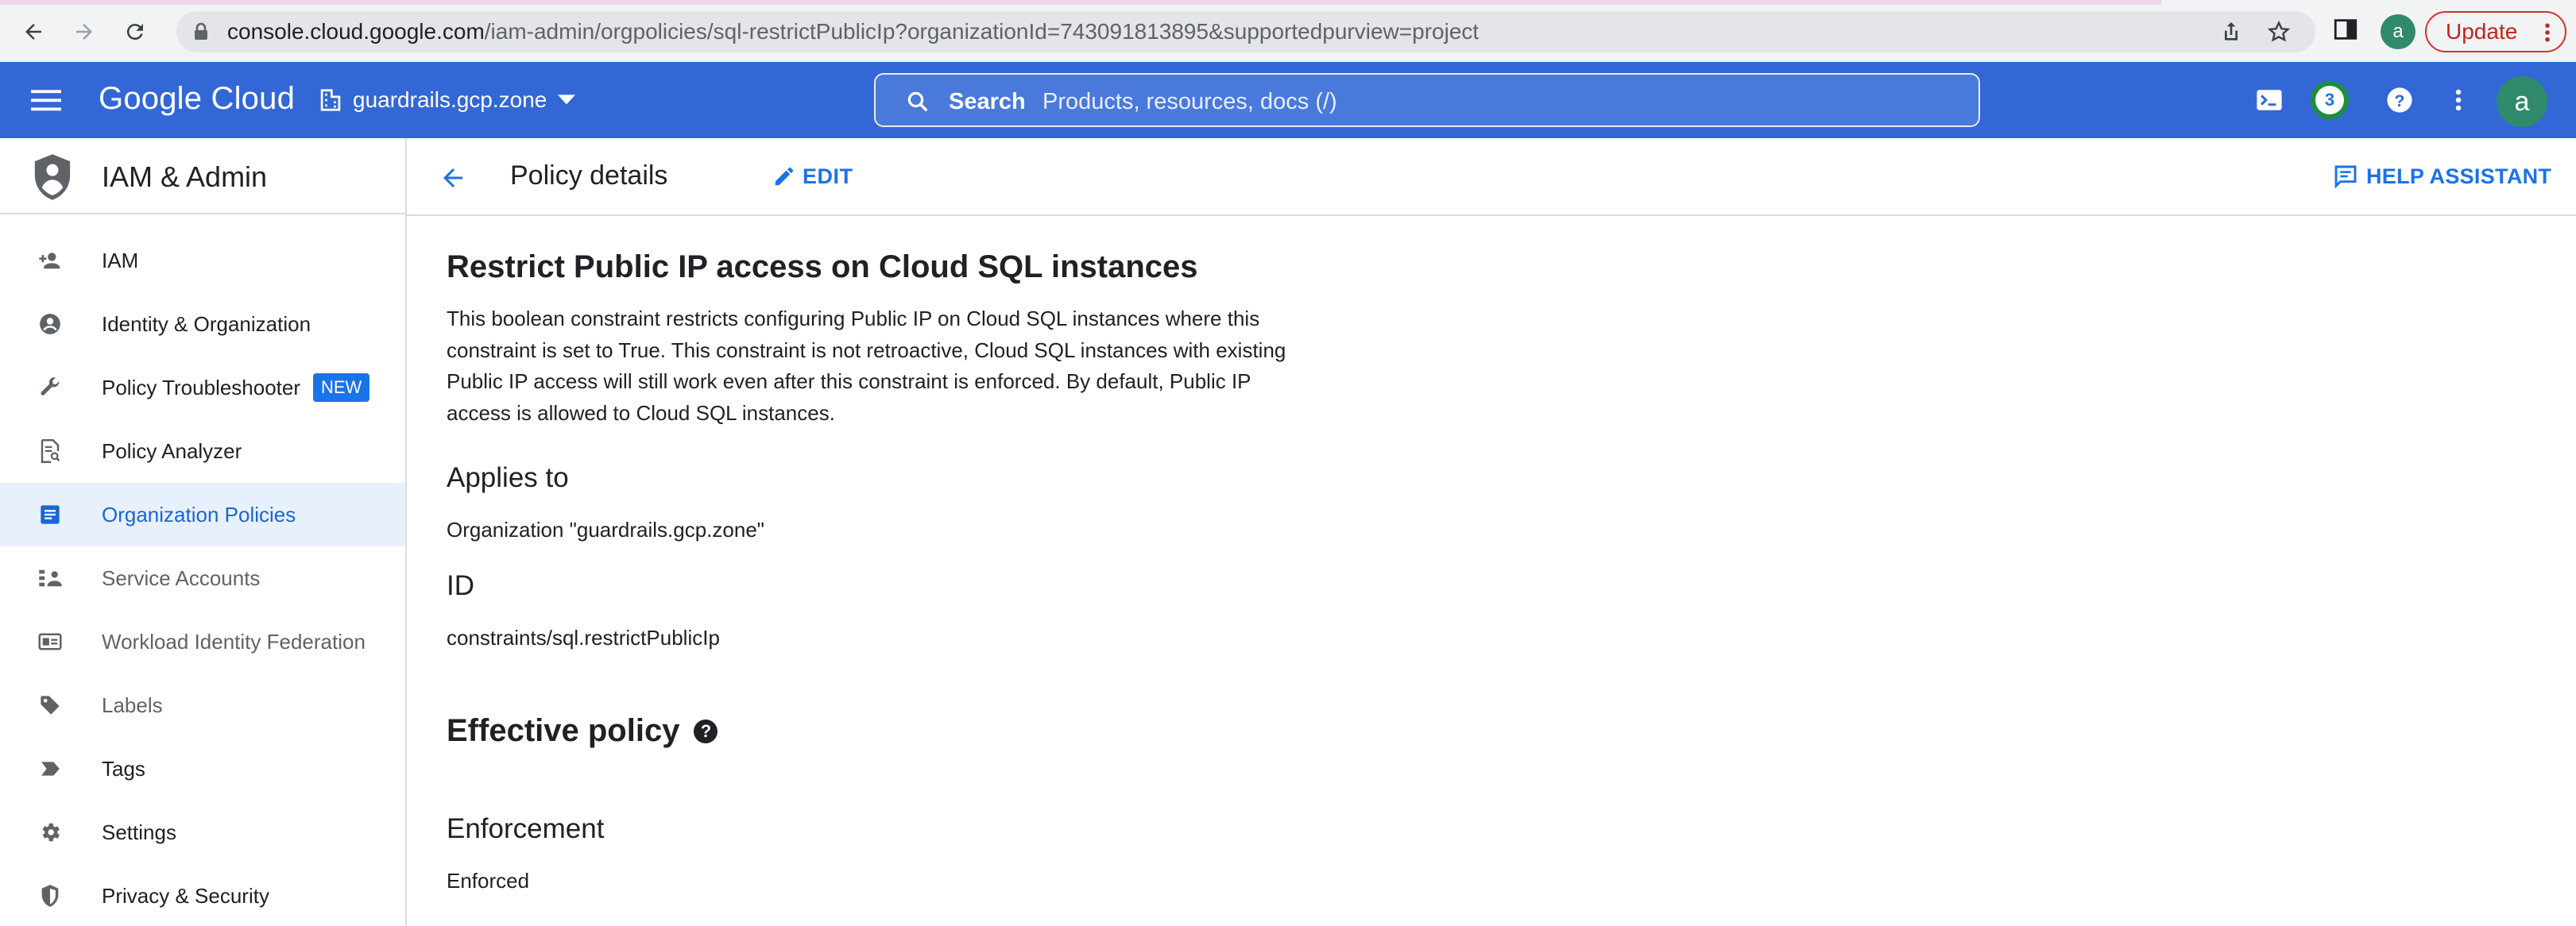 This screenshot has width=2576, height=926. I want to click on notifications-count: 3, so click(2330, 100).